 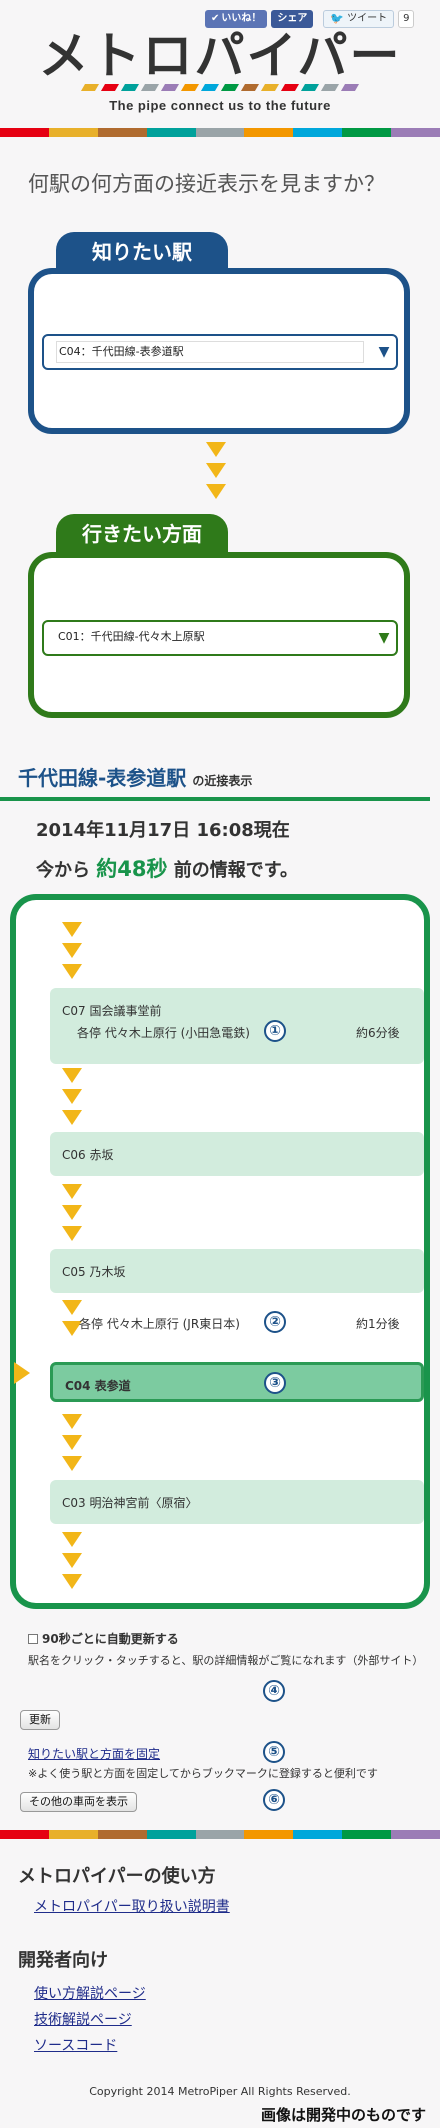 What do you see at coordinates (275, 1383) in the screenshot?
I see `marker-3: ③` at bounding box center [275, 1383].